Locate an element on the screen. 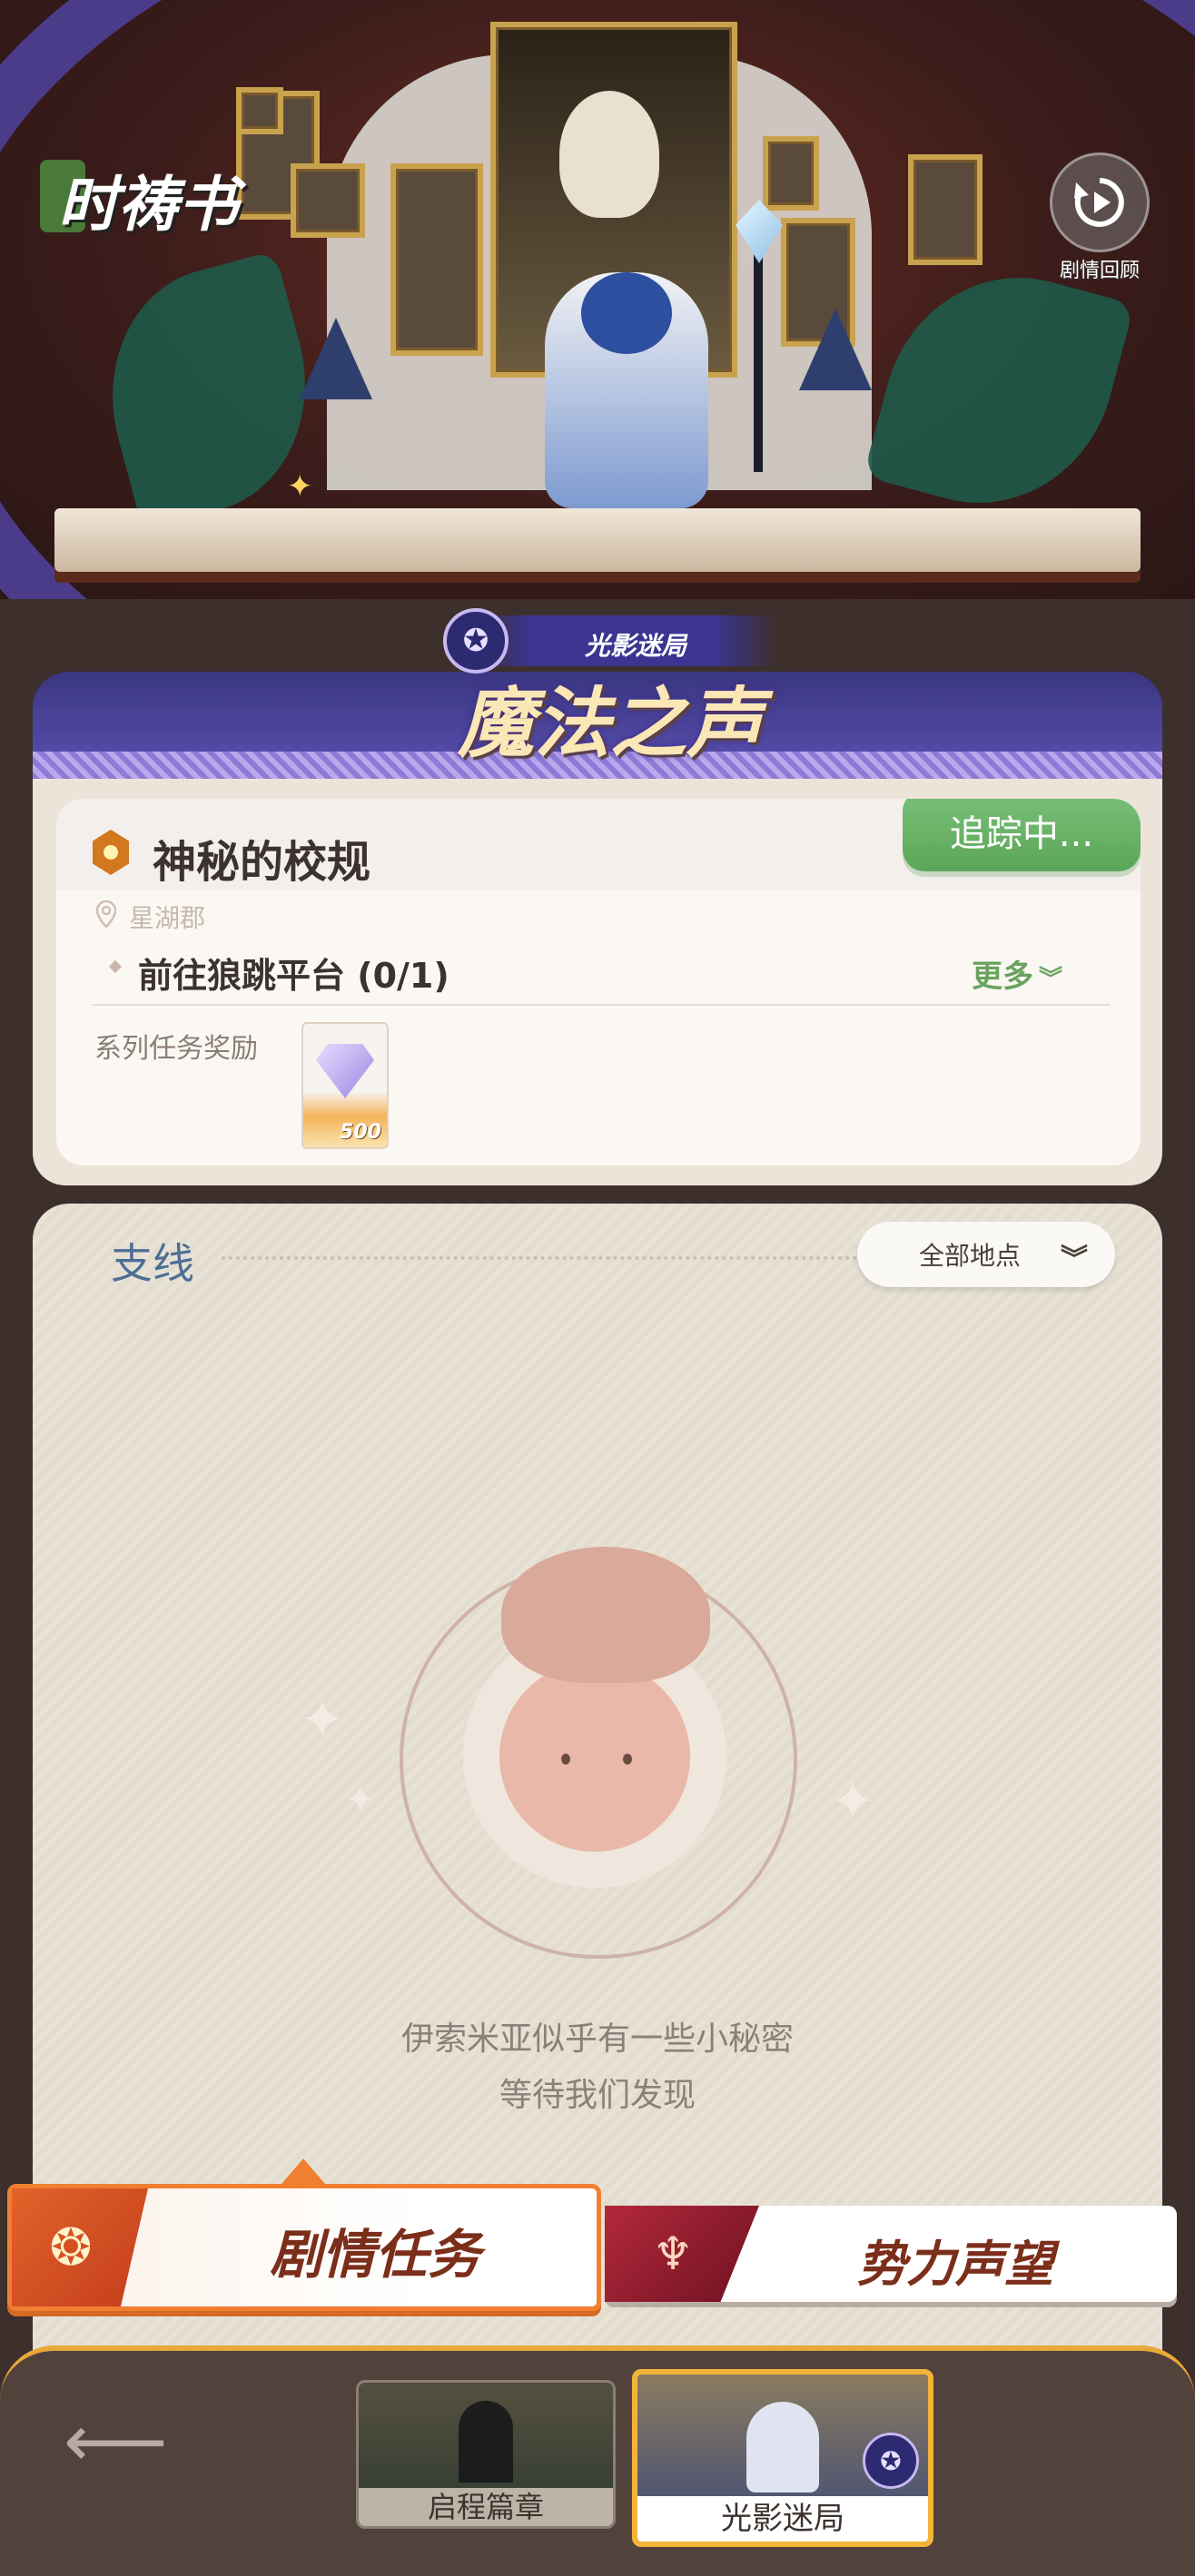 This screenshot has width=1195, height=2576. chapter-card-light-shadow: ✪ 光影迷局 is located at coordinates (782, 2458).